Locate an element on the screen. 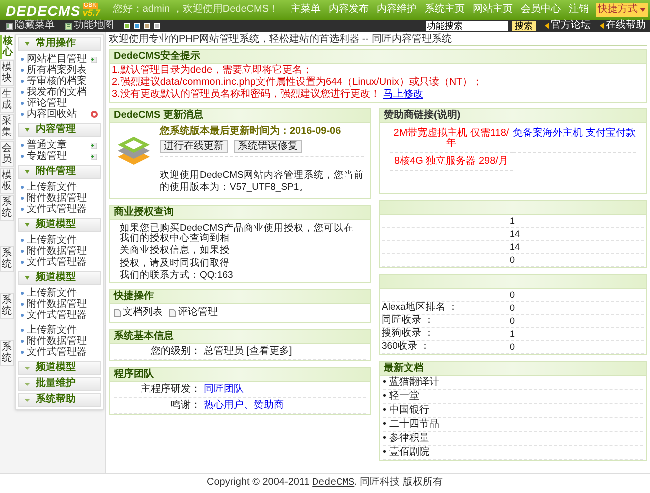 This screenshot has width=650, height=493. footer-link: DedeCMS is located at coordinates (333, 483).